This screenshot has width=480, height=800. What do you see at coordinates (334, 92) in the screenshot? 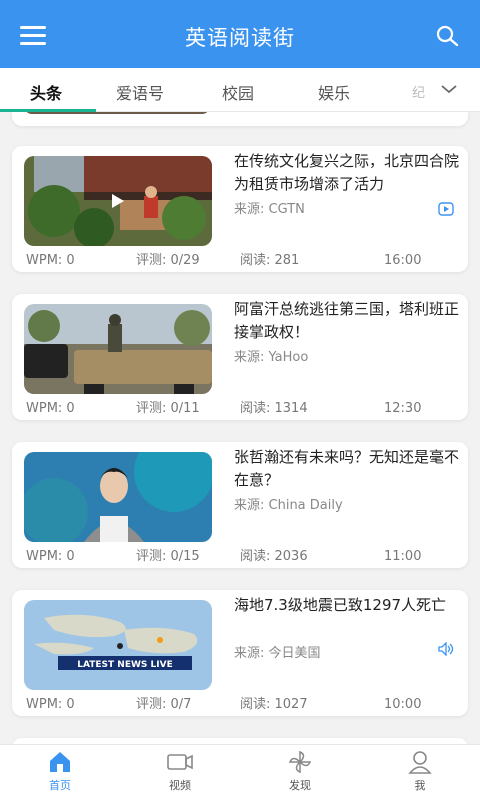
I see `tab-entertainment: 娱乐` at bounding box center [334, 92].